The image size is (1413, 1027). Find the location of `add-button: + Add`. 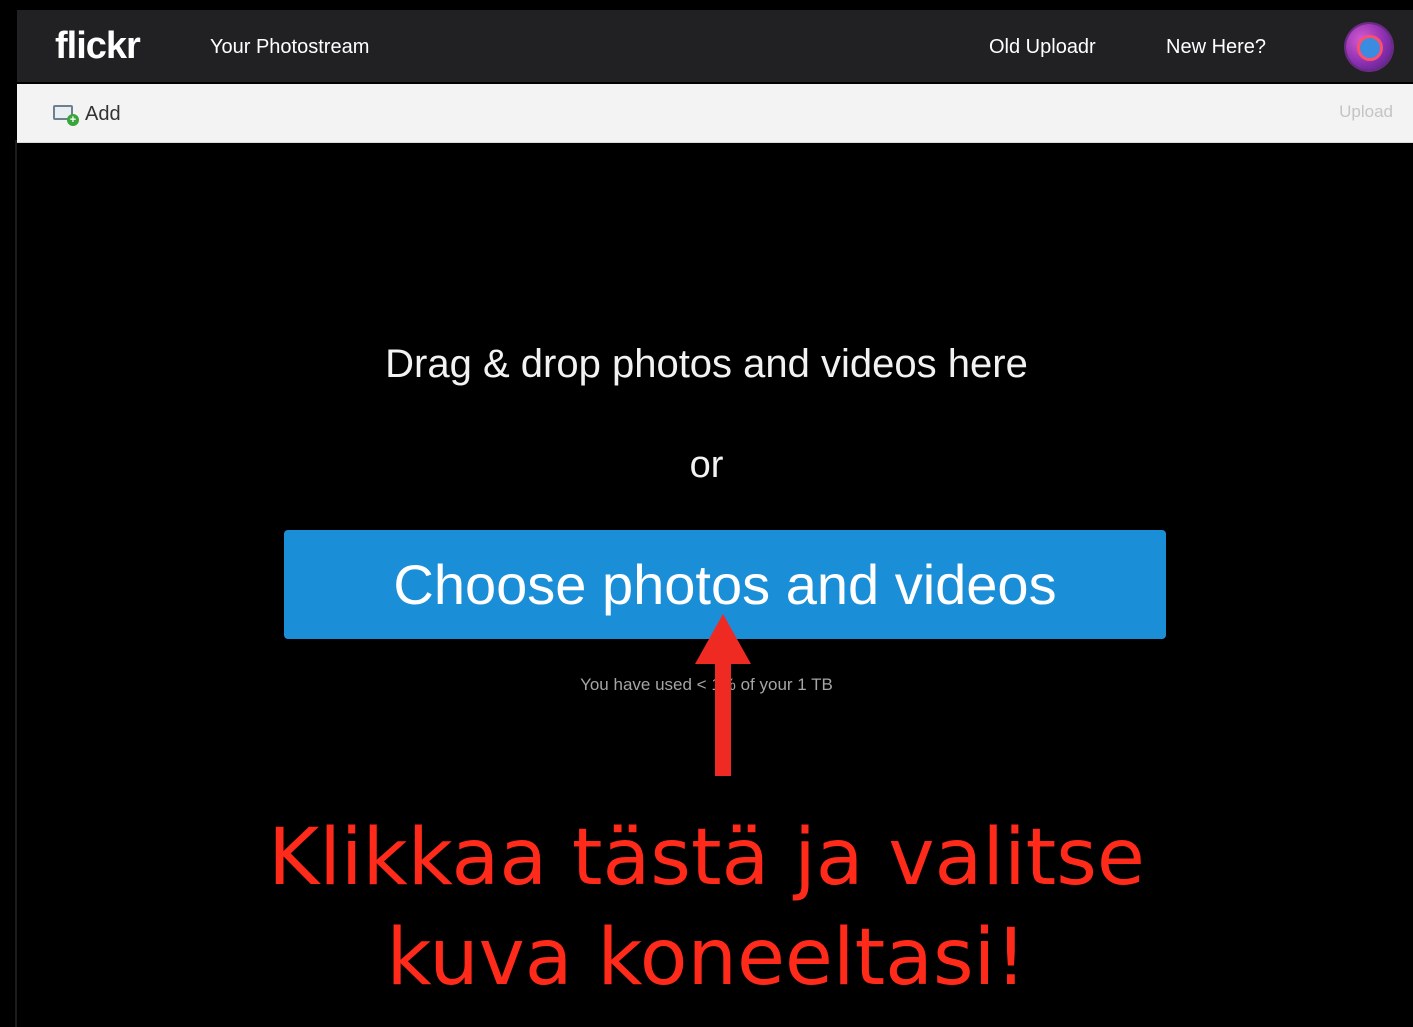

add-button: + Add is located at coordinates (87, 114).